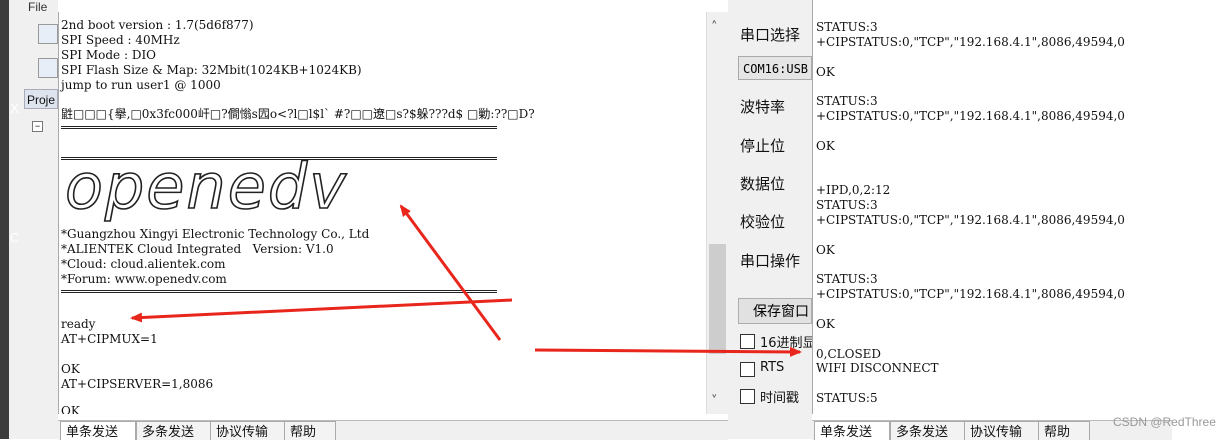 Image resolution: width=1227 pixels, height=440 pixels. I want to click on background-margin, so click(1199, 219).